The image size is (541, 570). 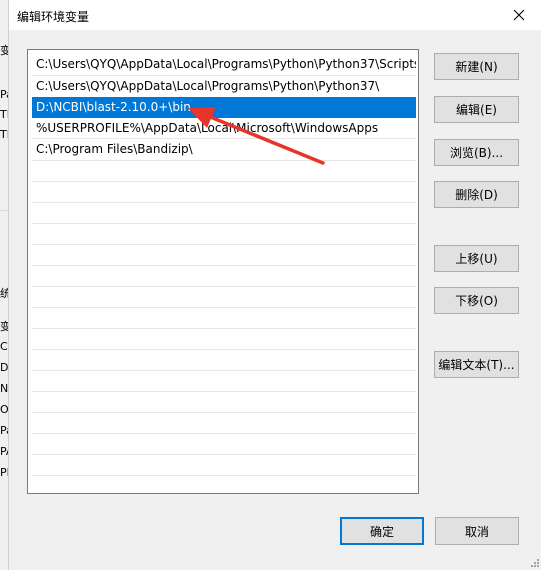 I want to click on close-button, so click(x=518, y=15).